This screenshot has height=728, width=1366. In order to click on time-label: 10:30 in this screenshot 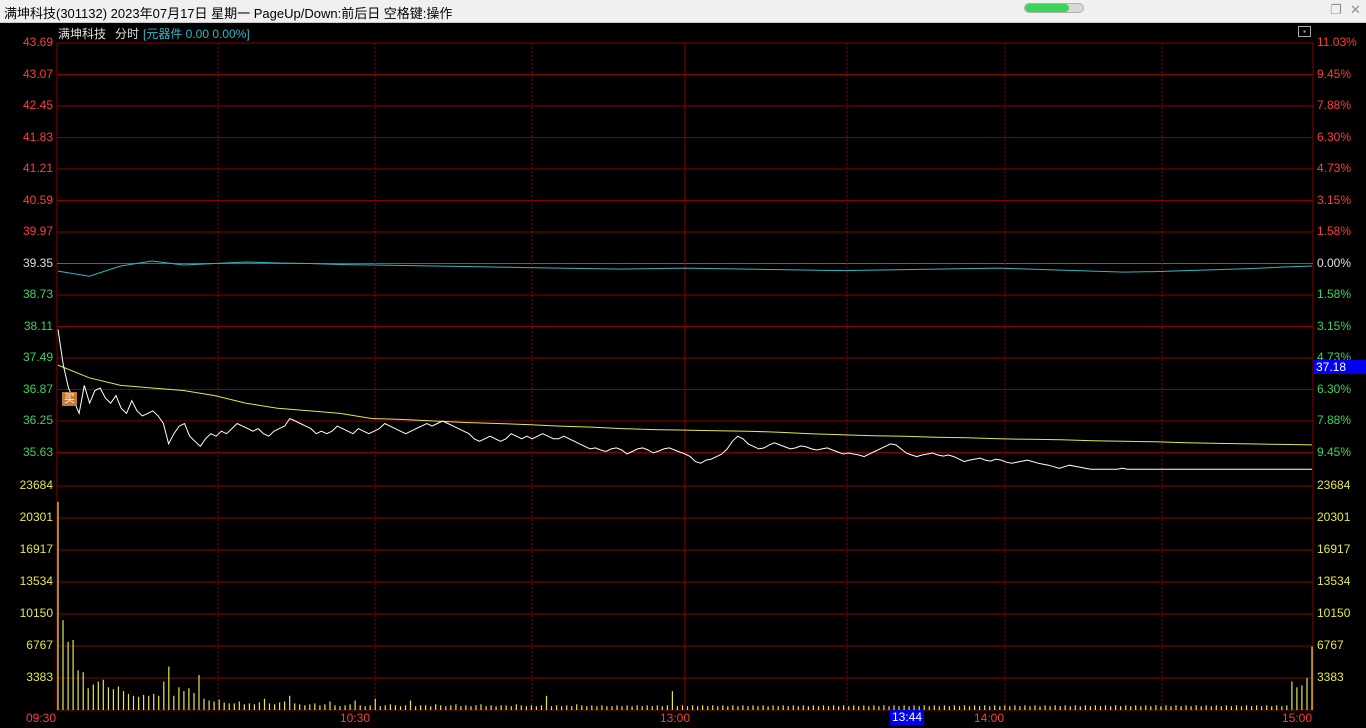, I will do `click(355, 718)`.